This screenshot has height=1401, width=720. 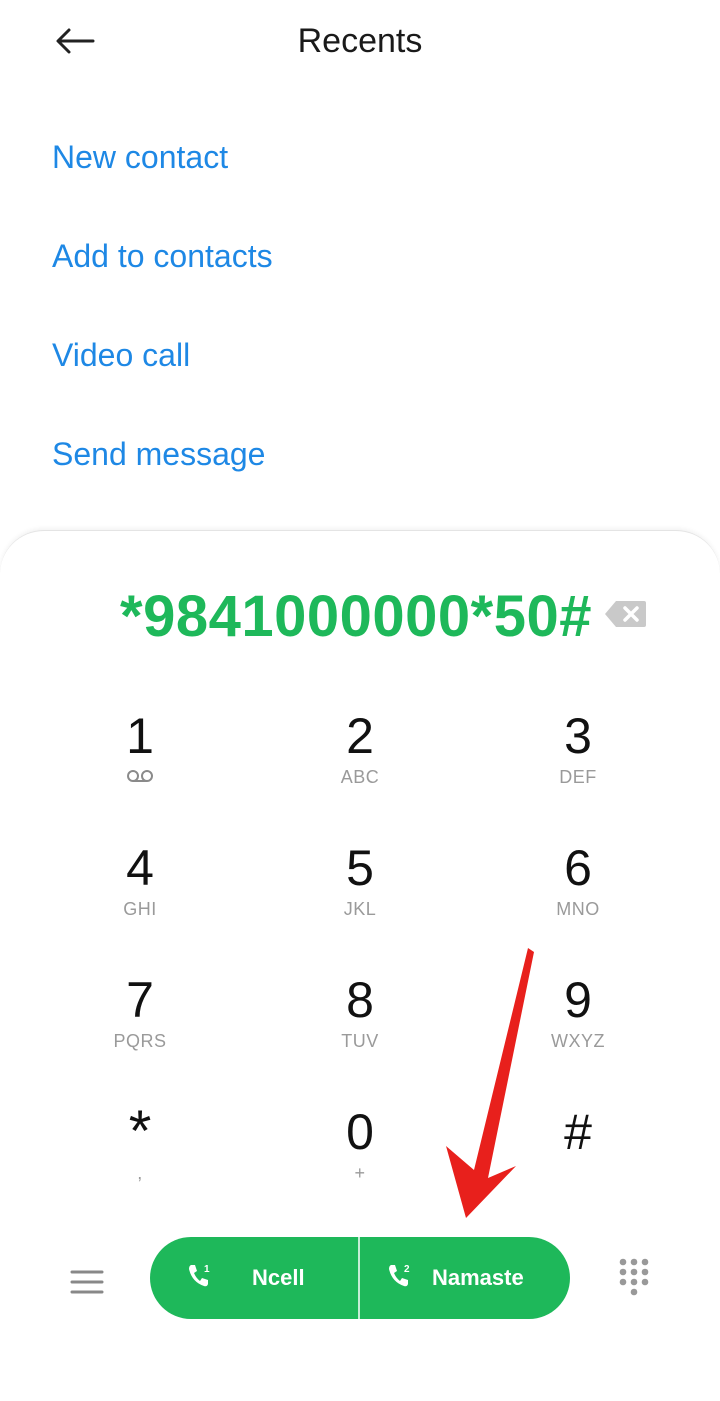 What do you see at coordinates (162, 276) in the screenshot?
I see `add-to-contacts-option: Add to contacts` at bounding box center [162, 276].